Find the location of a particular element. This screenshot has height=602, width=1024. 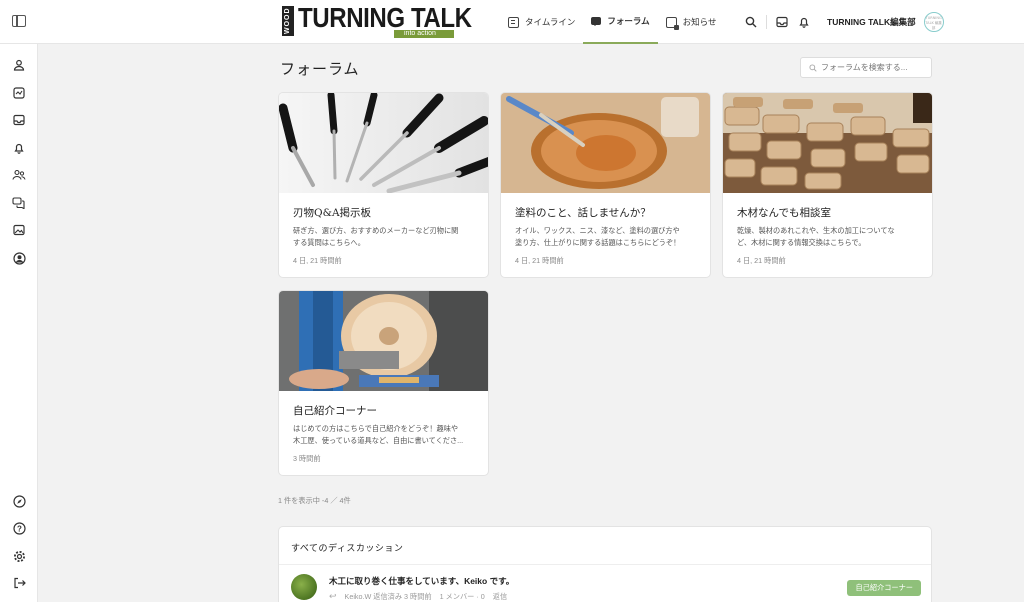

settings-icon is located at coordinates (19, 556).